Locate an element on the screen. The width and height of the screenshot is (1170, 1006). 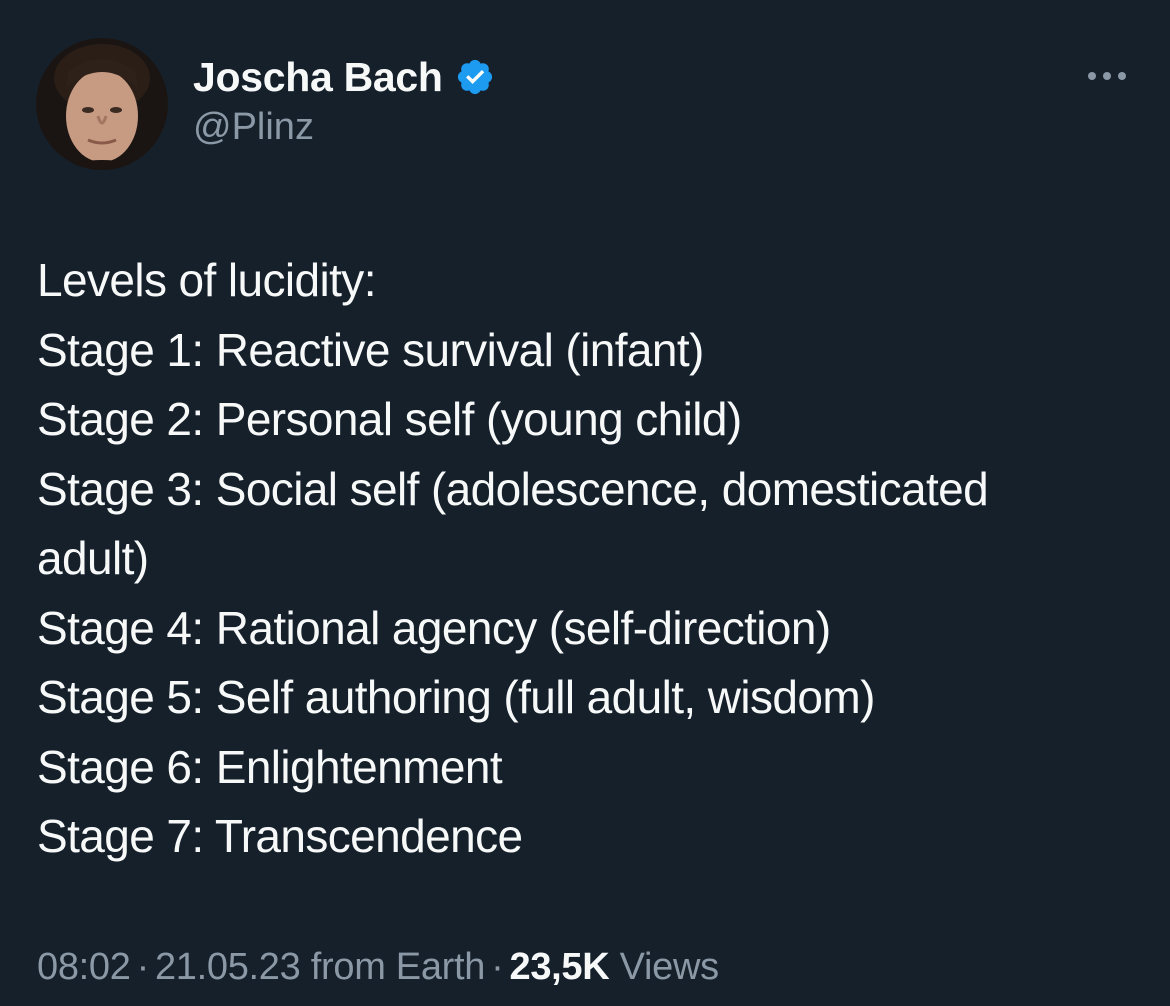
more-options-icon is located at coordinates (1107, 76).